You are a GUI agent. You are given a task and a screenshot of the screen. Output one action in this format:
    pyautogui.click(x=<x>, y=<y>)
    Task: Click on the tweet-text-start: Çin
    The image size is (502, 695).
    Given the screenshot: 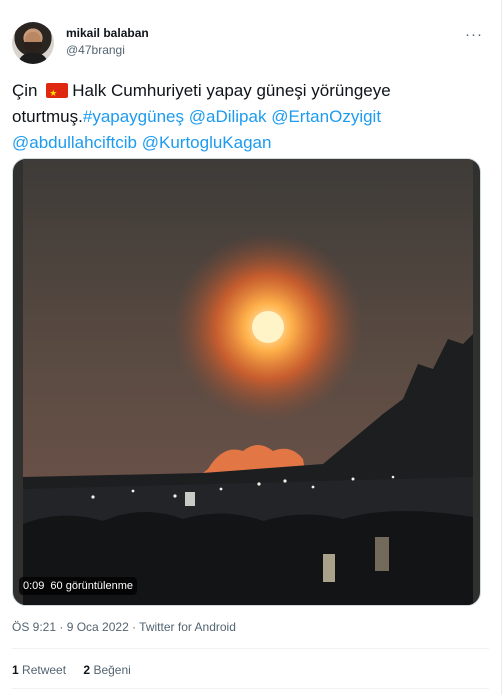 What is the action you would take?
    pyautogui.click(x=27, y=90)
    